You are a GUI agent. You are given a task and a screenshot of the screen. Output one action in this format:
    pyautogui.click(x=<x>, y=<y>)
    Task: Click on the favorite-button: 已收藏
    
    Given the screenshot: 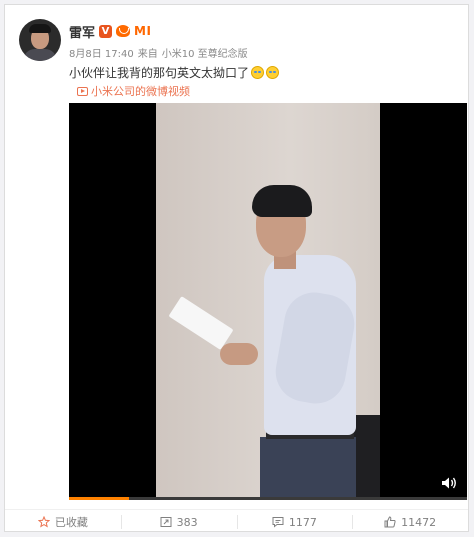 What is the action you would take?
    pyautogui.click(x=63, y=522)
    